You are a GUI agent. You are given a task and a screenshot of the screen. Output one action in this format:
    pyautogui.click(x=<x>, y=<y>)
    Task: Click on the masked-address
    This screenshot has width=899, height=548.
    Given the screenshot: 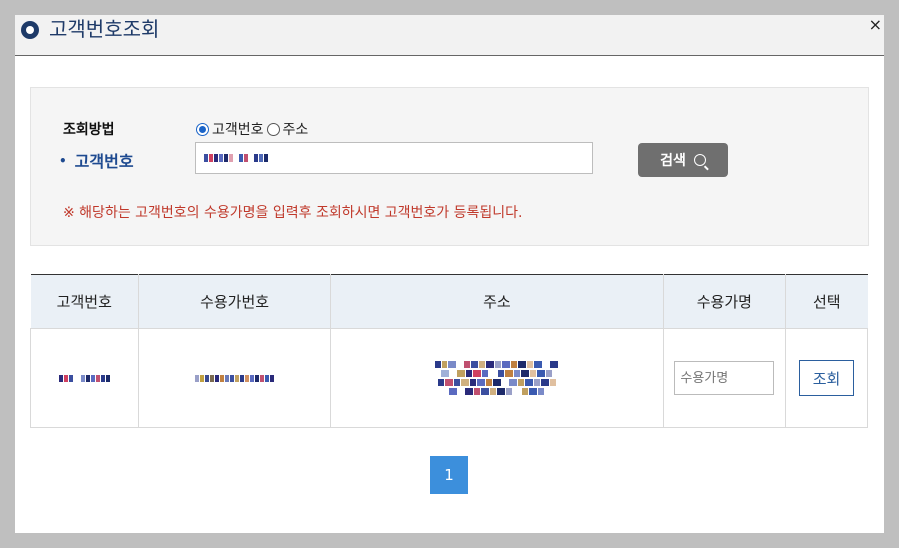 What is the action you would take?
    pyautogui.click(x=497, y=378)
    